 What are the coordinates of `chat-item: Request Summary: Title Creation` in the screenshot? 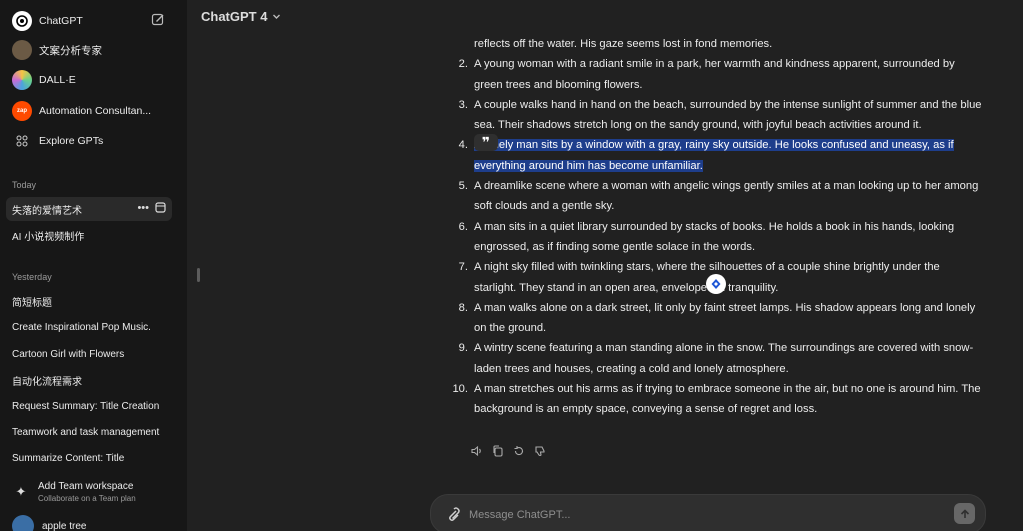 It's located at (89, 406).